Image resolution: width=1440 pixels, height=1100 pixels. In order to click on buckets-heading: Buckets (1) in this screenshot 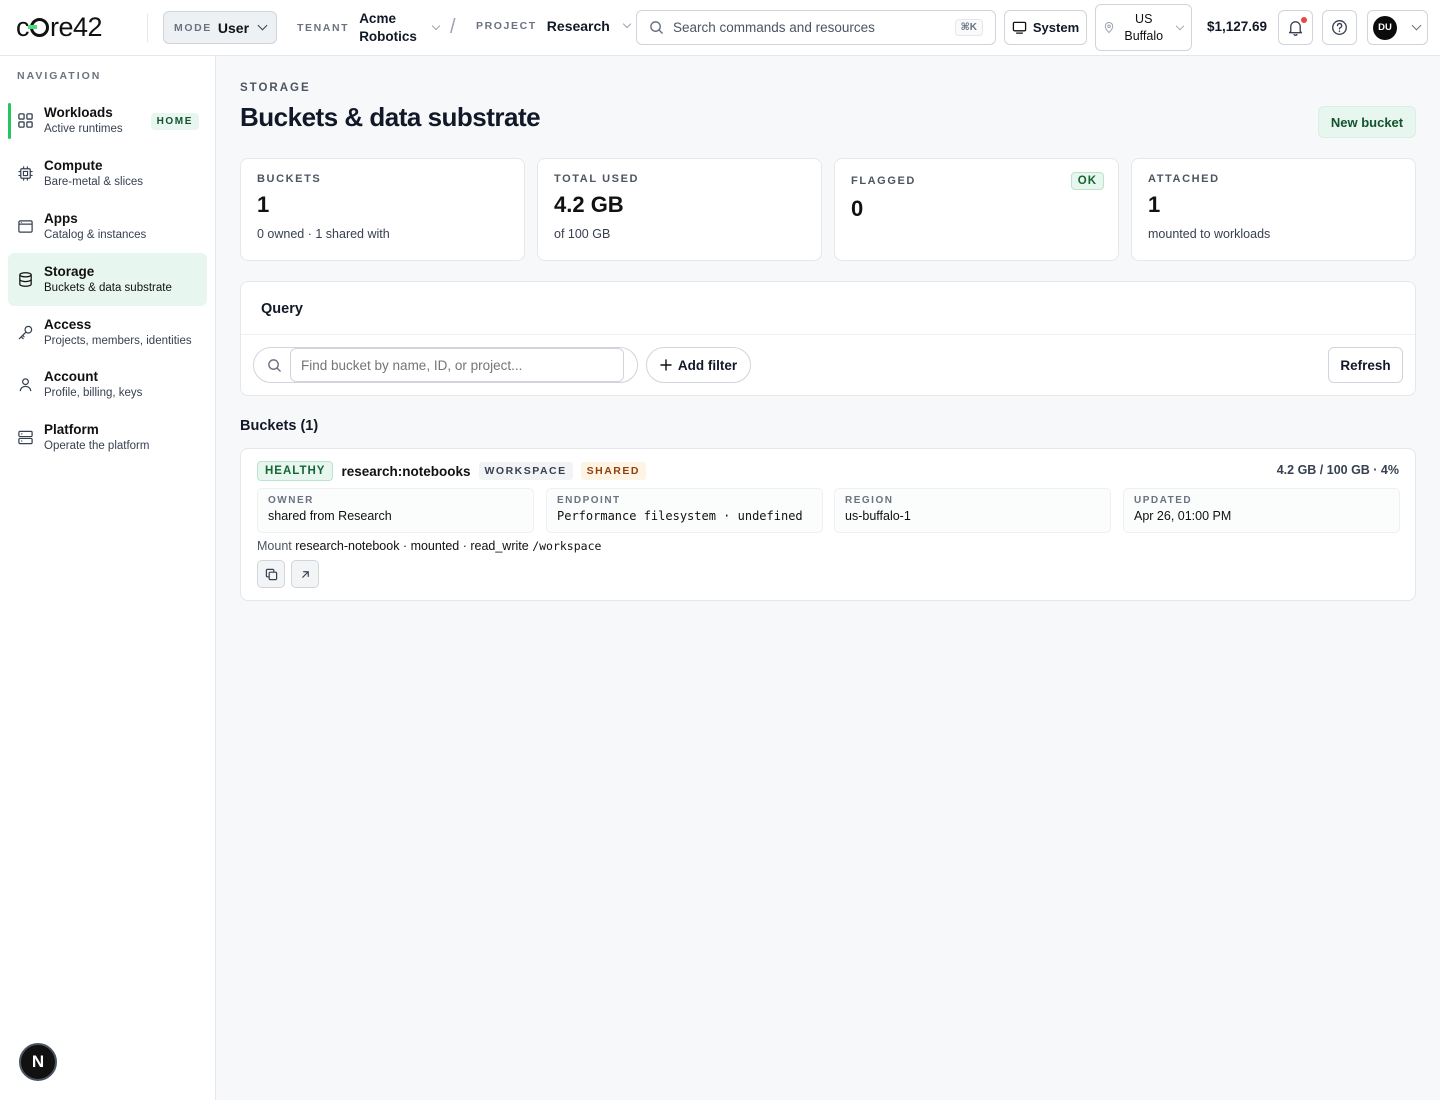, I will do `click(279, 426)`.